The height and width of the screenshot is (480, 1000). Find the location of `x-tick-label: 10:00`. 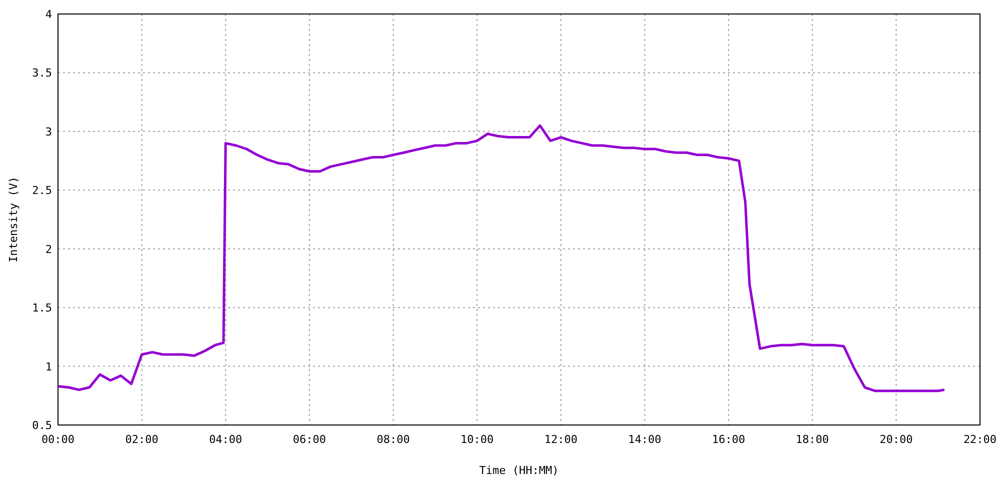

x-tick-label: 10:00 is located at coordinates (477, 439).